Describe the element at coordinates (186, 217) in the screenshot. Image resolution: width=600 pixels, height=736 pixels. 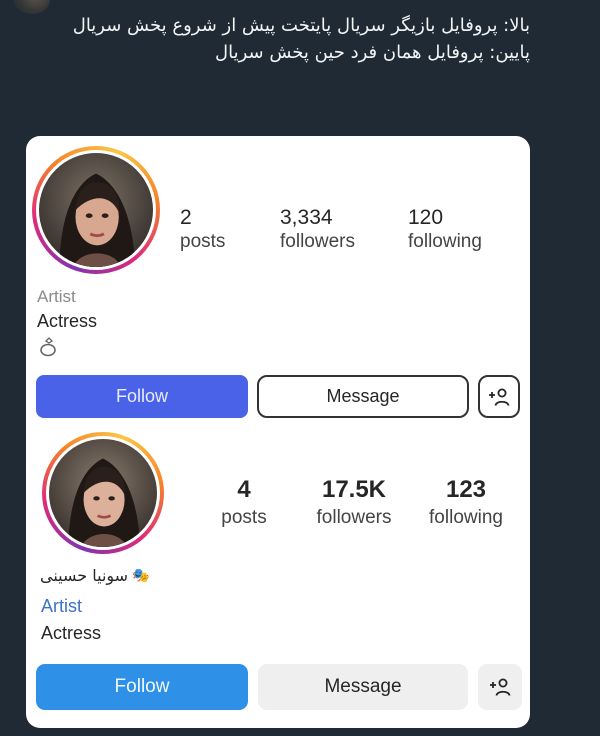
I see `posts-count: 2` at that location.